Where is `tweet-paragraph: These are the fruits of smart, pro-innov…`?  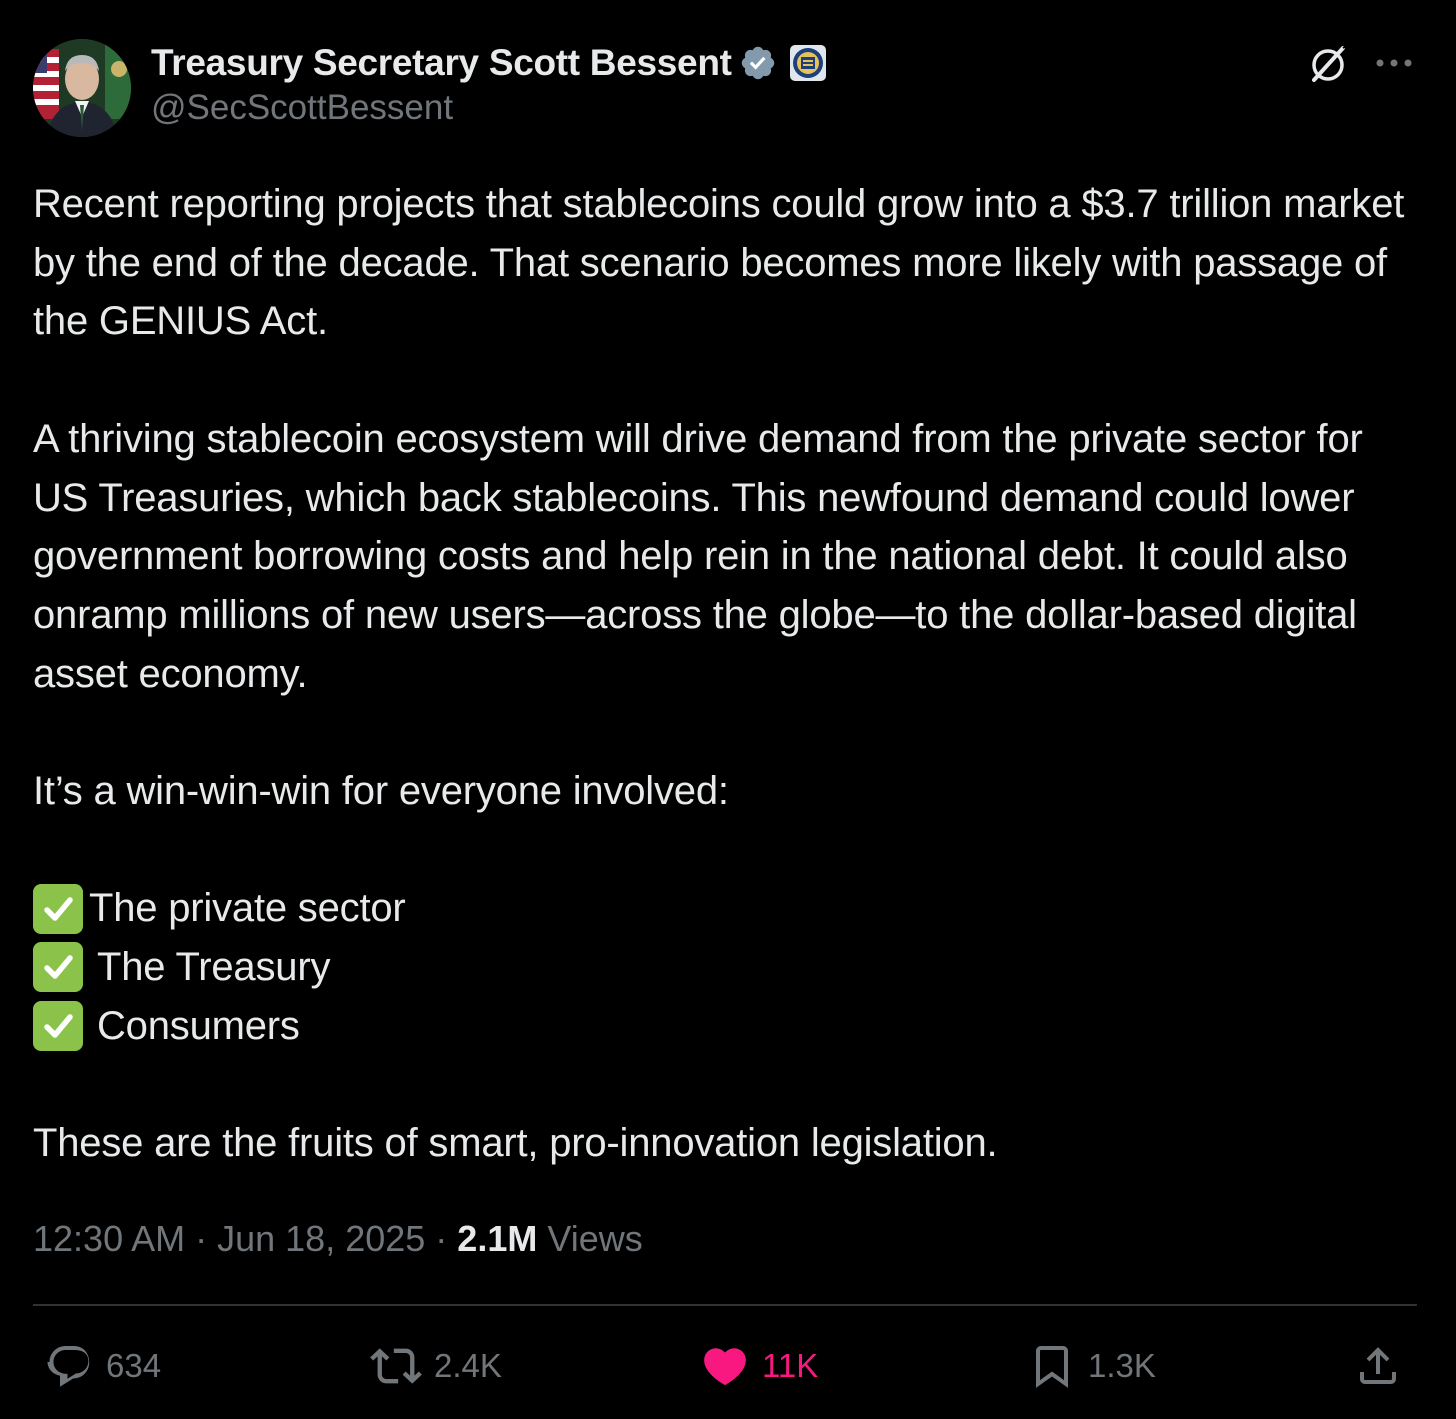 tweet-paragraph: These are the fruits of smart, pro-innov… is located at coordinates (515, 1143).